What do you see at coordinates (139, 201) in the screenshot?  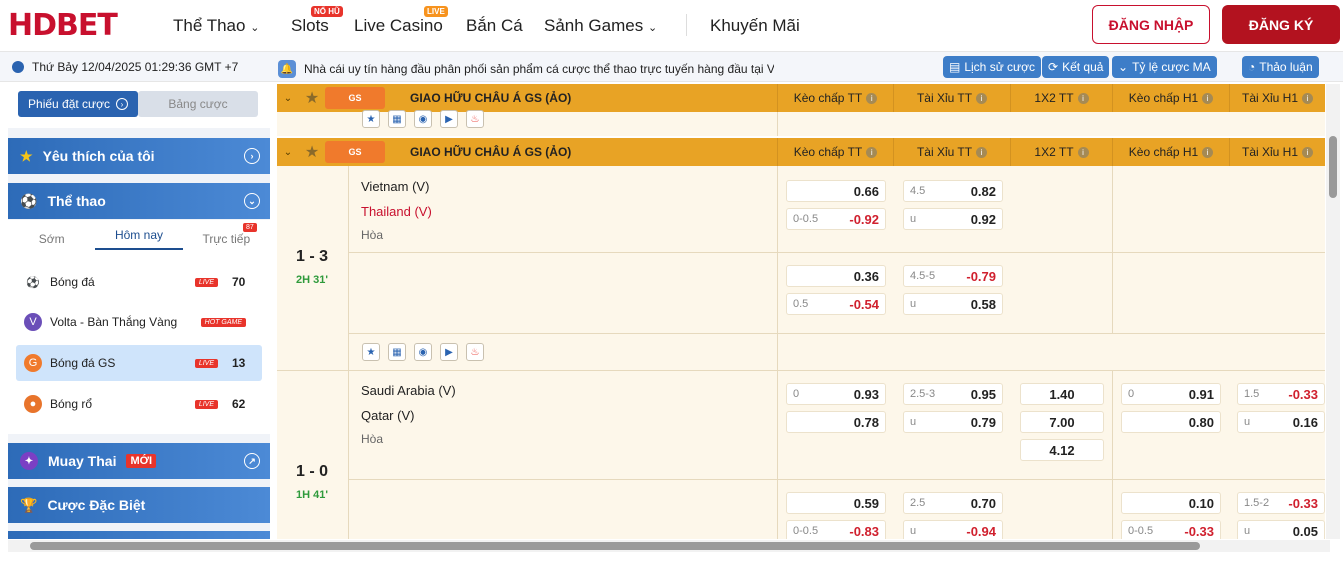 I see `sidebar-sports: ⚽ Thể thao ⌄` at bounding box center [139, 201].